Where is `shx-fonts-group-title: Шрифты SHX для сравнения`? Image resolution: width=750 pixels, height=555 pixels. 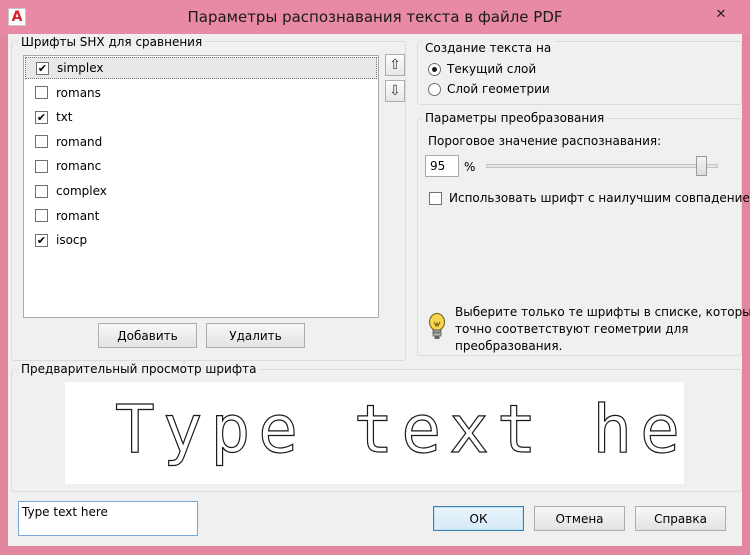 shx-fonts-group-title: Шрифты SHX для сравнения is located at coordinates (112, 42).